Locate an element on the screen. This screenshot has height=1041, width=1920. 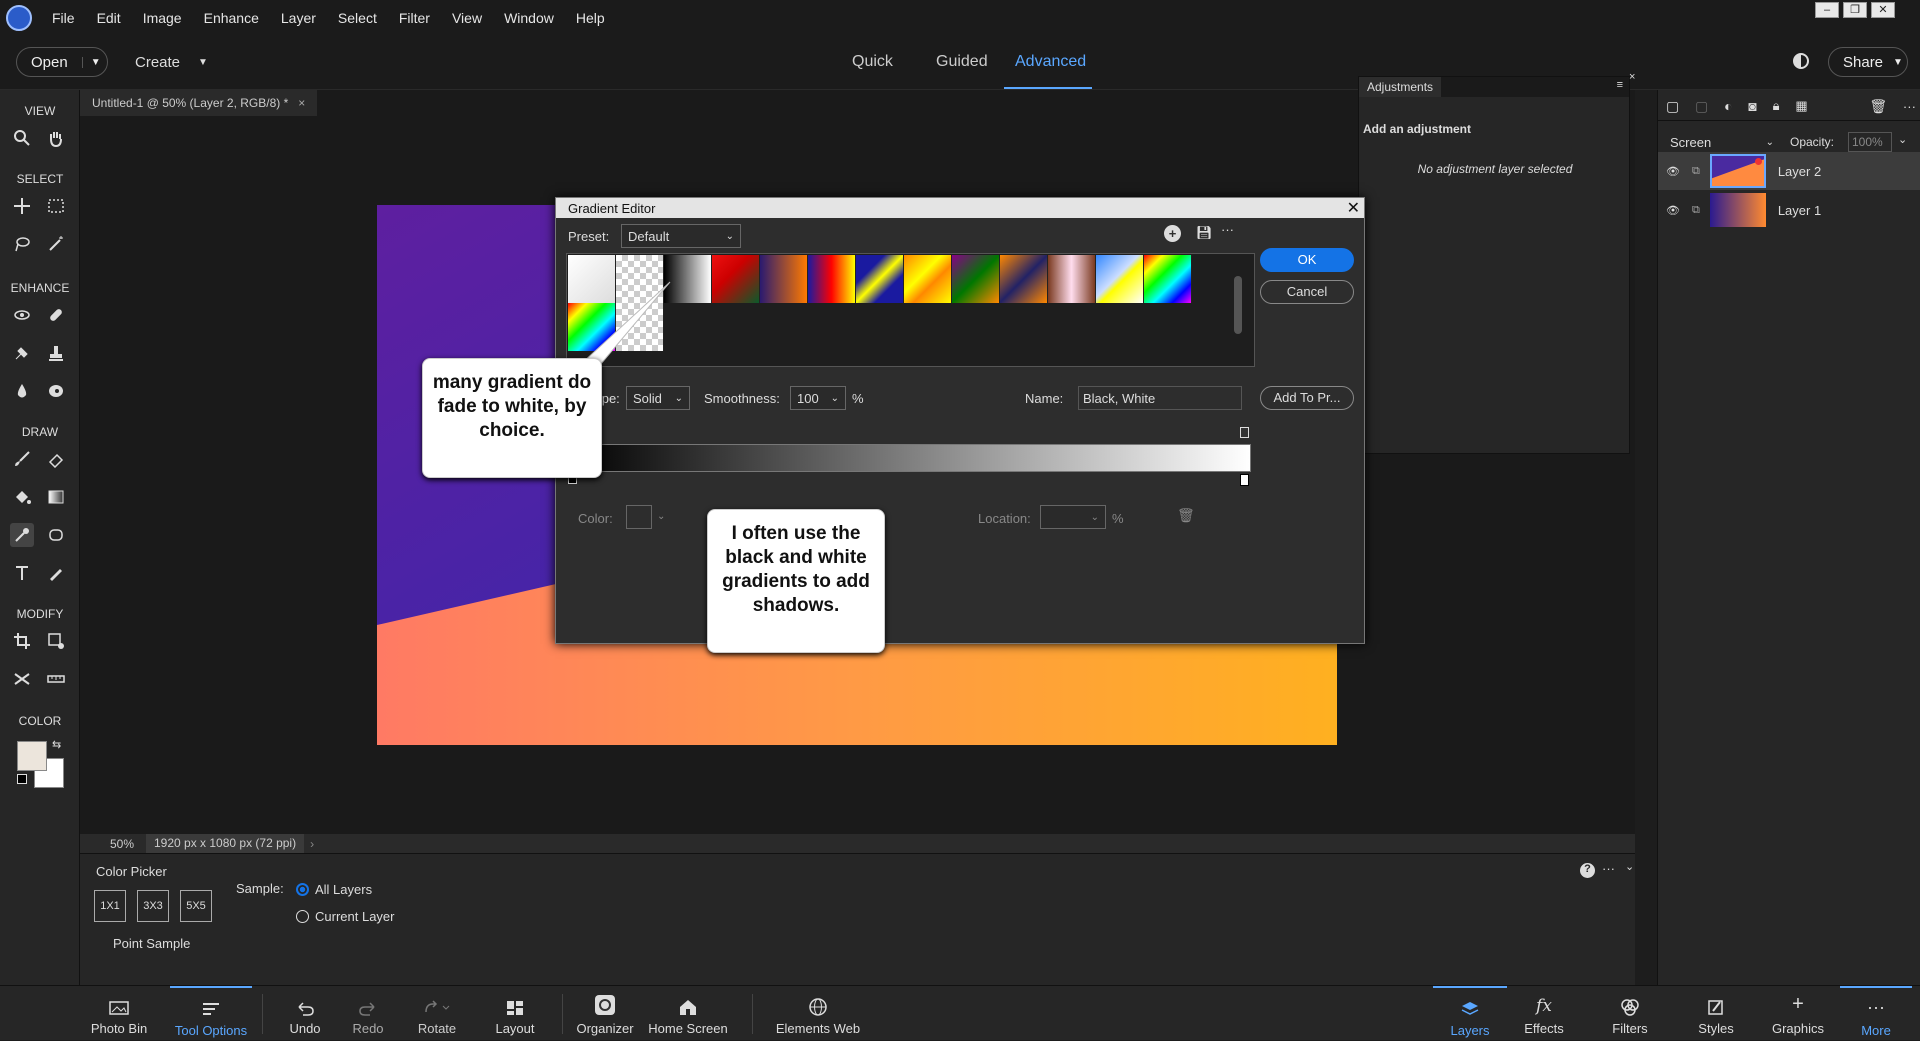
effects-button: fx Effects is located at coordinates (1544, 1013).